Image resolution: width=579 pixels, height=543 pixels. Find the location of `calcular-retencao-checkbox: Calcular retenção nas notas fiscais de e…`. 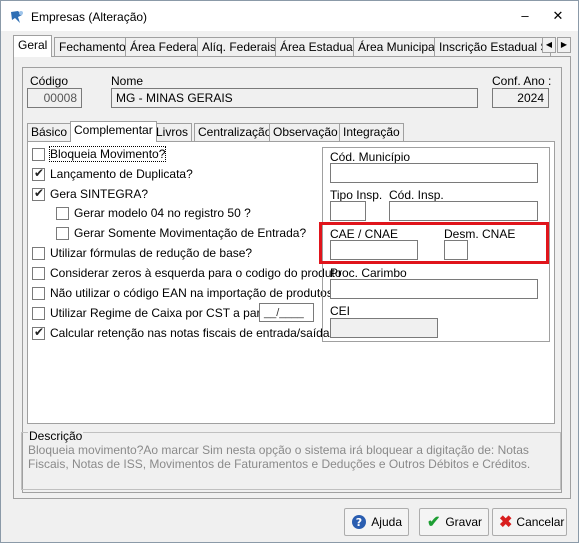

calcular-retencao-checkbox: Calcular retenção nas notas fiscais de e… is located at coordinates (181, 332).